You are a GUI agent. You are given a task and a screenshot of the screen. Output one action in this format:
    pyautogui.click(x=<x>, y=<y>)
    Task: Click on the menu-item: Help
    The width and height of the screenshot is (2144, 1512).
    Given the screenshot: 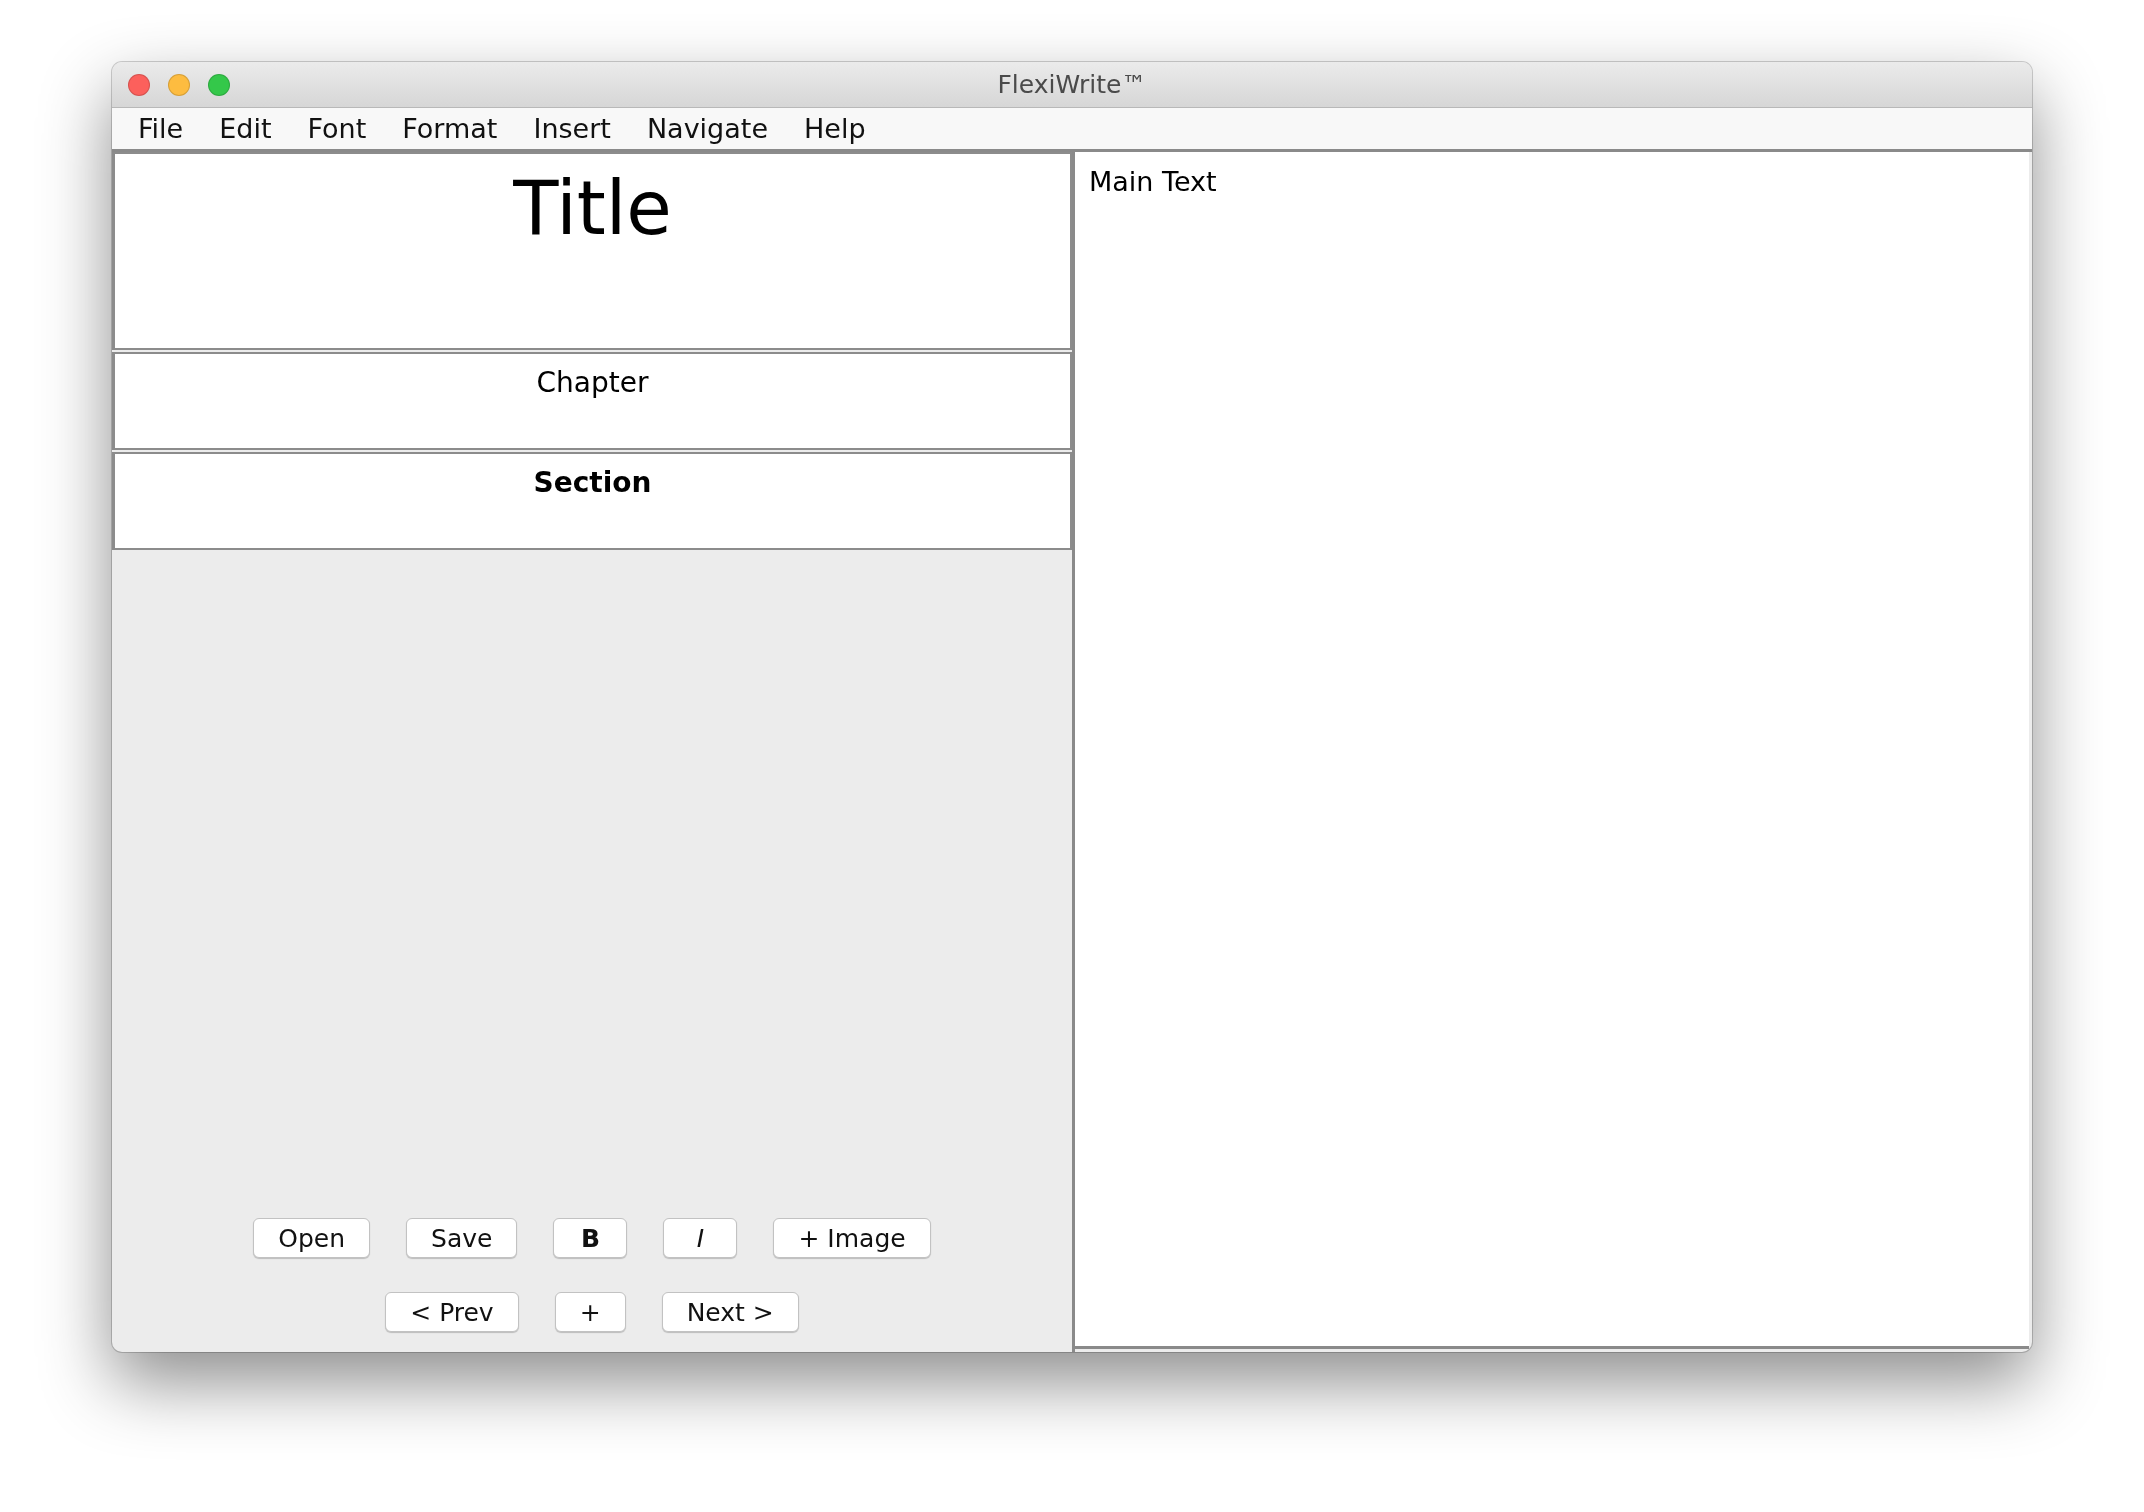 What is the action you would take?
    pyautogui.click(x=835, y=128)
    